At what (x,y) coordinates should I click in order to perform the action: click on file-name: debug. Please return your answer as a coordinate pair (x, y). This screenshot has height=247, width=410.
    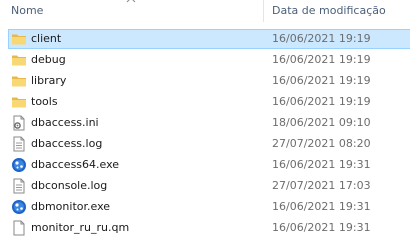
    Looking at the image, I should click on (48, 59).